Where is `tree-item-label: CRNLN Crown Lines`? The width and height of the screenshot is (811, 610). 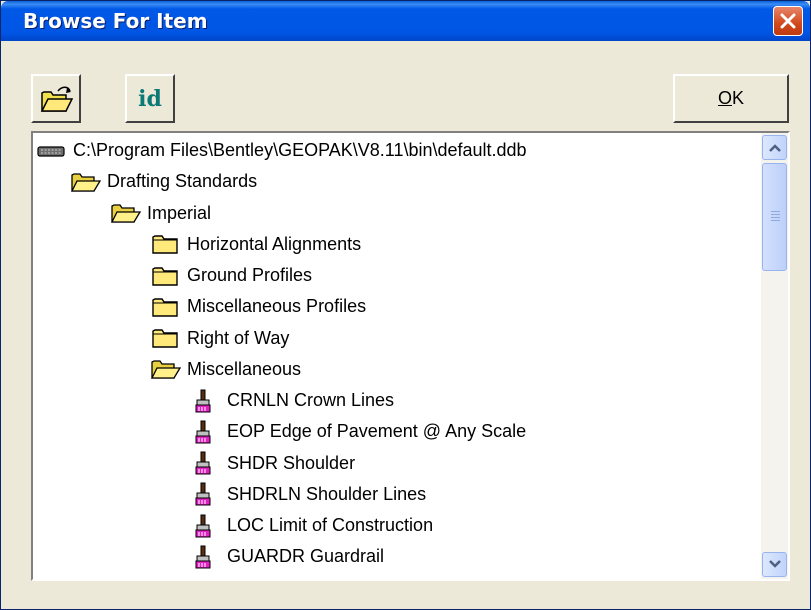 tree-item-label: CRNLN Crown Lines is located at coordinates (311, 400).